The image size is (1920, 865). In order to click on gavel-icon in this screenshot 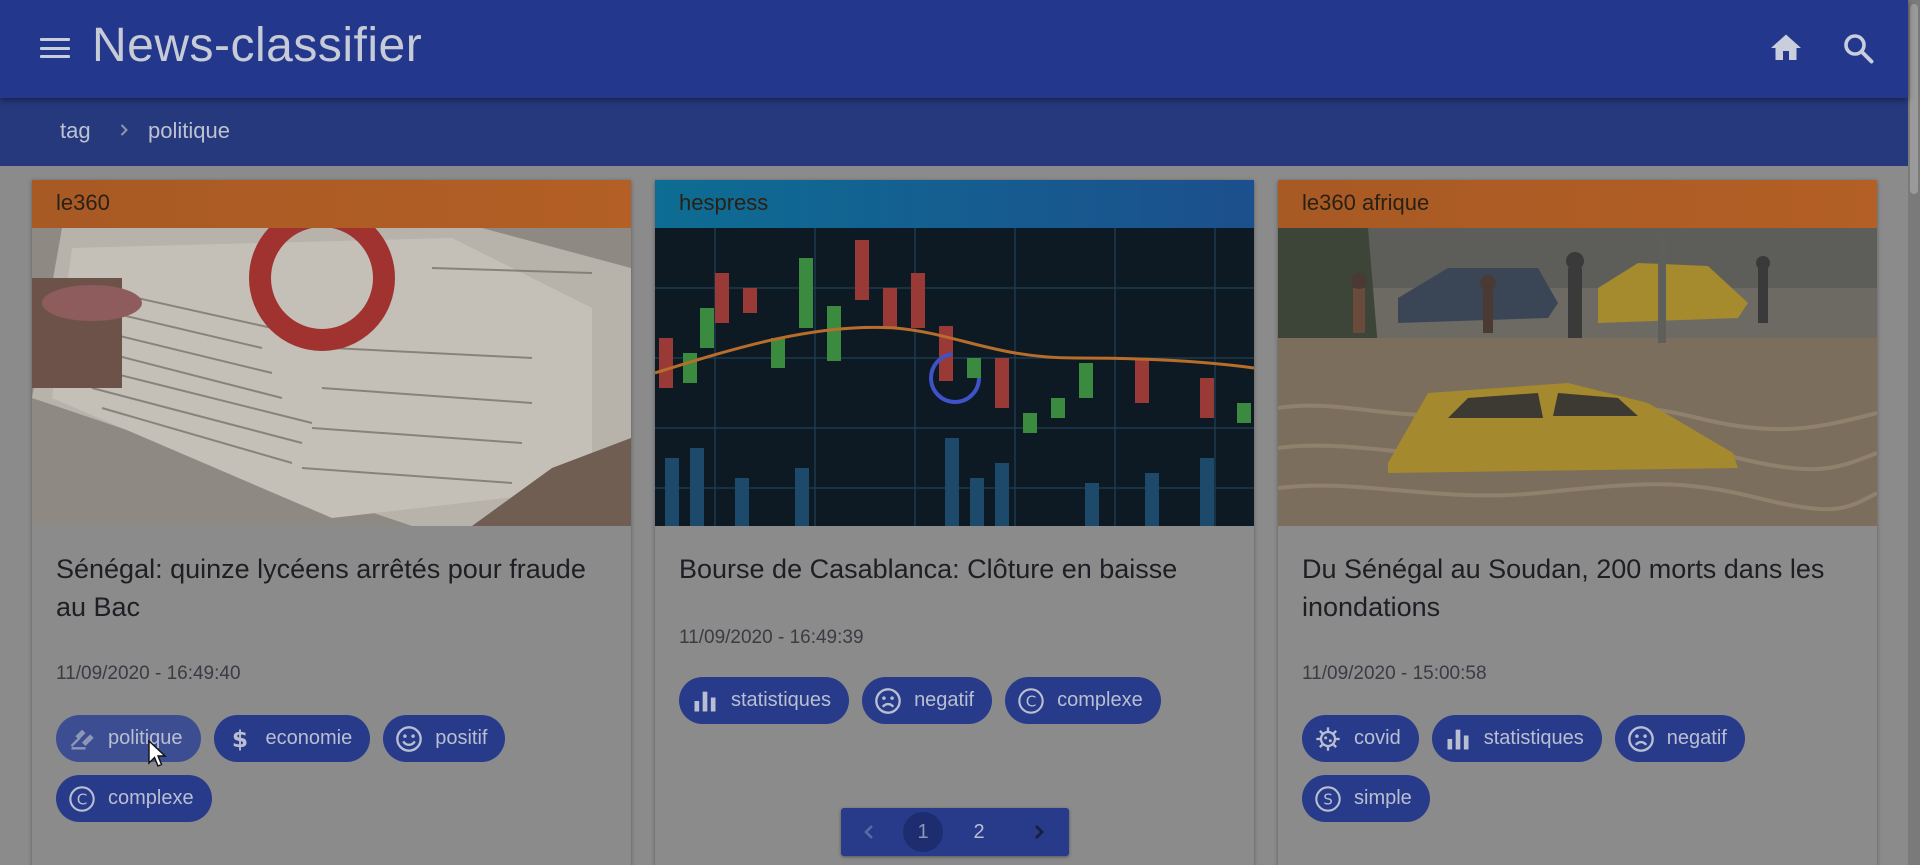, I will do `click(82, 739)`.